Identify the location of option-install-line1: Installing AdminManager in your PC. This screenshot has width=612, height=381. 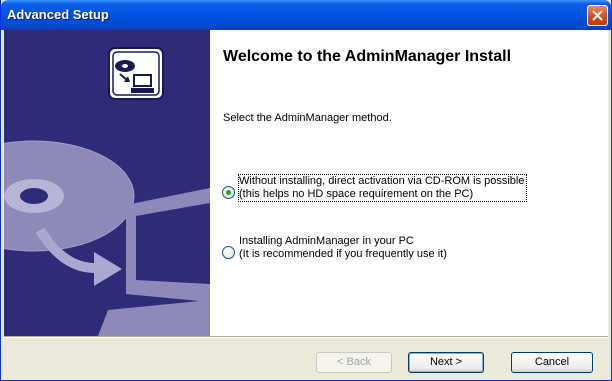
(326, 241).